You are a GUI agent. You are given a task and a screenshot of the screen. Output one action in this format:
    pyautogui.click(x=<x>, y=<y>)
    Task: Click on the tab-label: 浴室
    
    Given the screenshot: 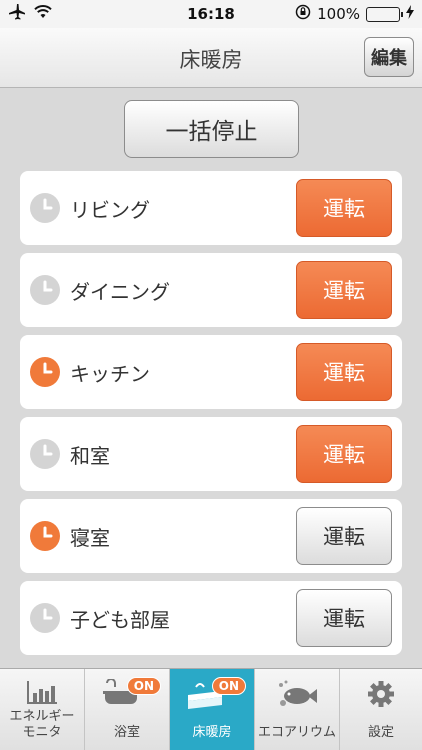 What is the action you would take?
    pyautogui.click(x=126, y=732)
    